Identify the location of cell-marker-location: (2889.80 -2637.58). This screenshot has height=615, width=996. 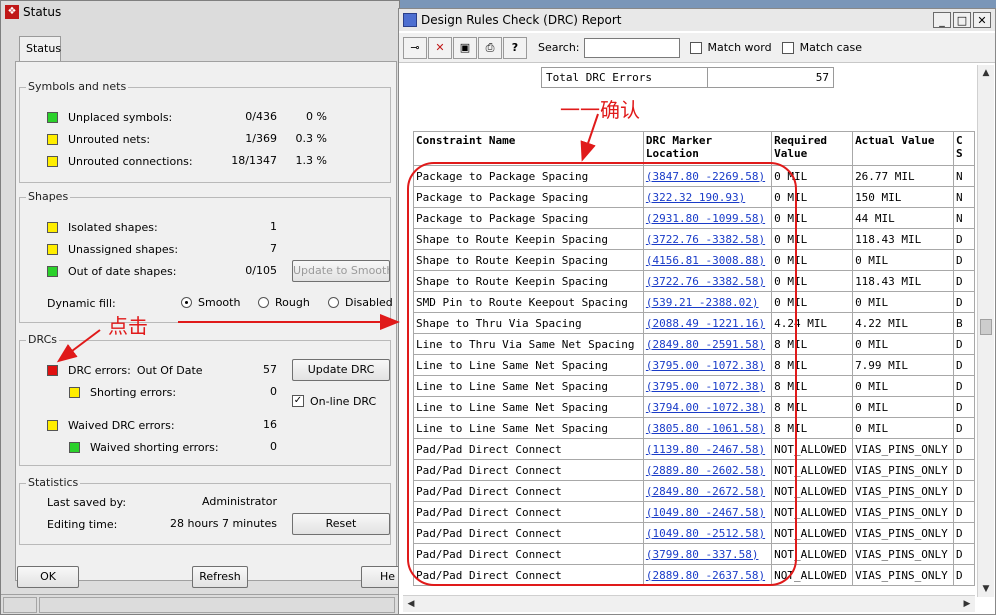
(707, 575).